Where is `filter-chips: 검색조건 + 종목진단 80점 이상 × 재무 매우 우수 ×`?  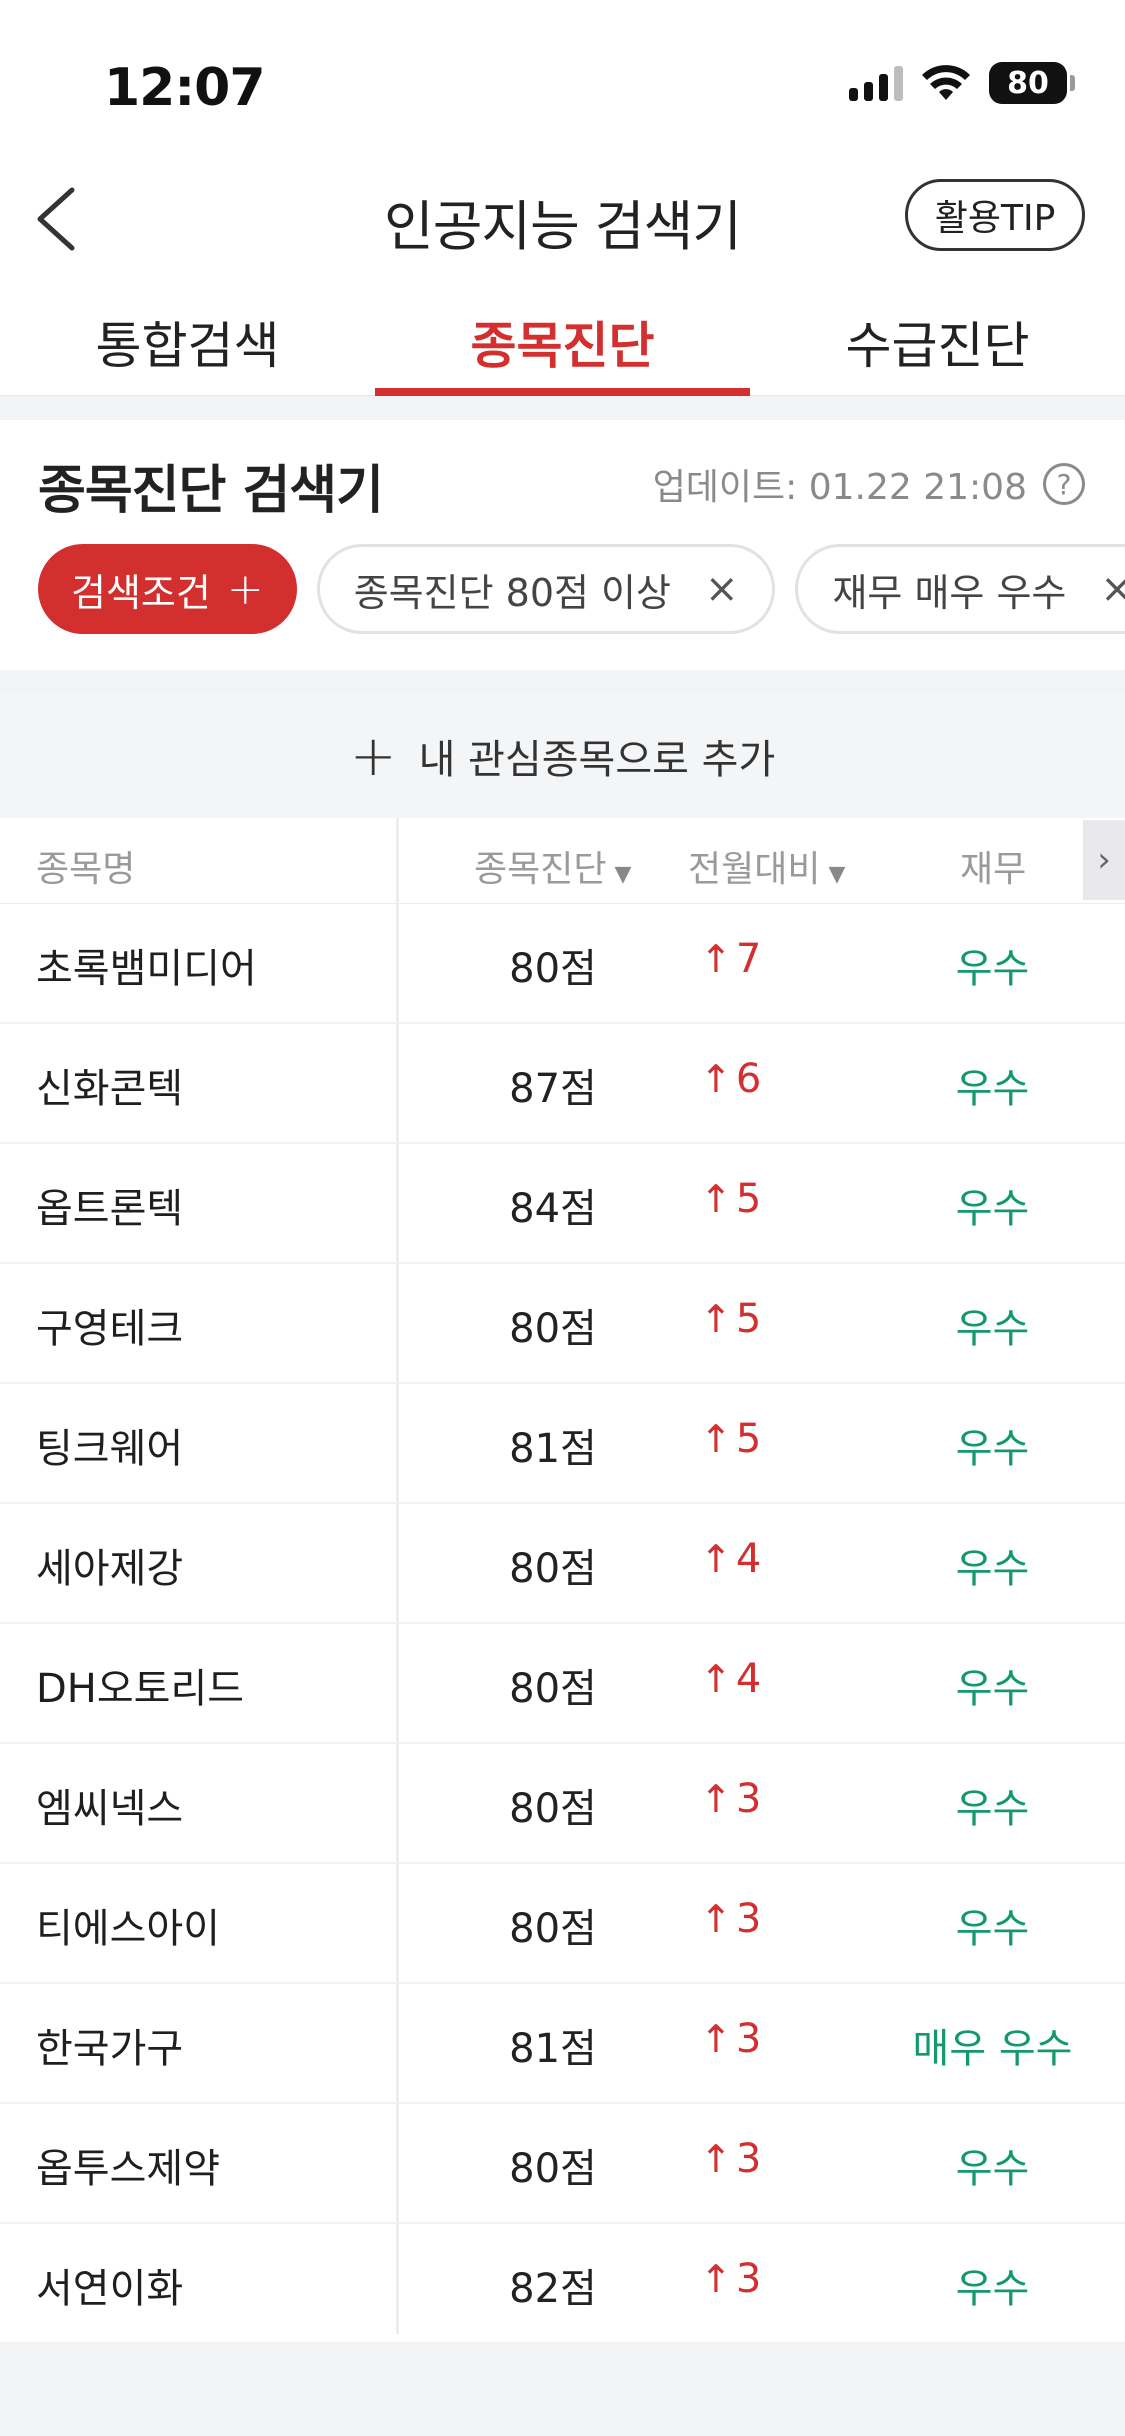
filter-chips: 검색조건 + 종목진단 80점 이상 × 재무 매우 우수 × is located at coordinates (581, 589).